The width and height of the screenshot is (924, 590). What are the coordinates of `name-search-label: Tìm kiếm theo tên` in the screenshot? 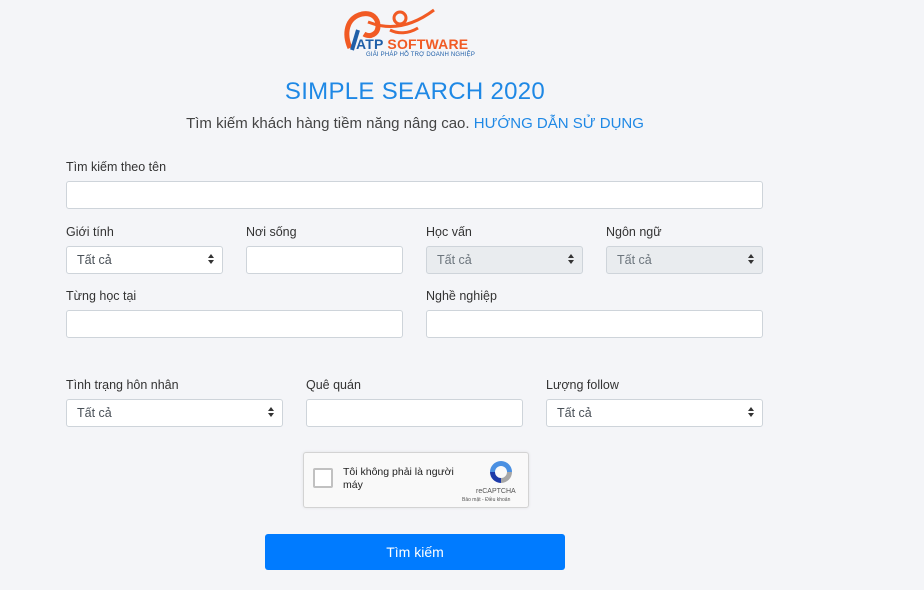 It's located at (116, 167).